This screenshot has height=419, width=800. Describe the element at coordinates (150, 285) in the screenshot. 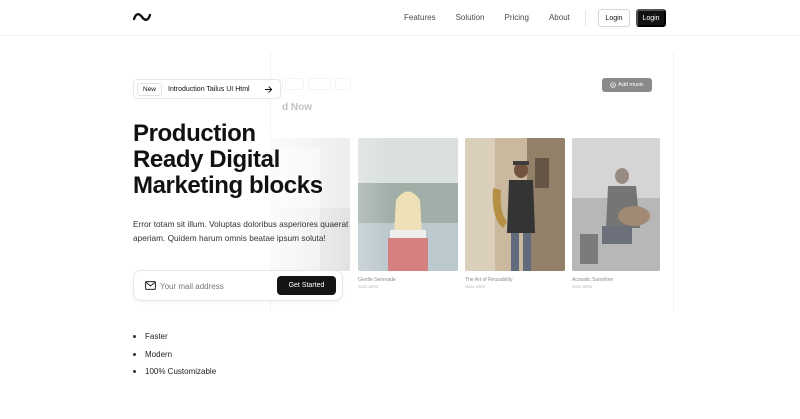

I see `mail-icon` at that location.